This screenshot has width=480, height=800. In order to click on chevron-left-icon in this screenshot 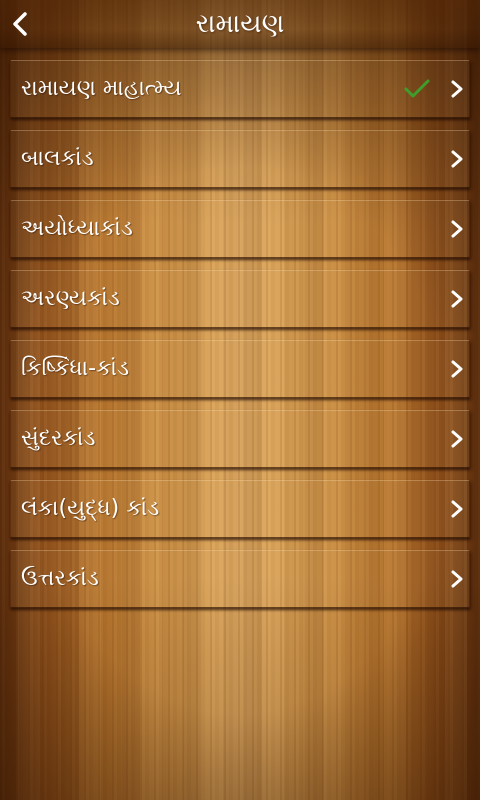, I will do `click(20, 24)`.